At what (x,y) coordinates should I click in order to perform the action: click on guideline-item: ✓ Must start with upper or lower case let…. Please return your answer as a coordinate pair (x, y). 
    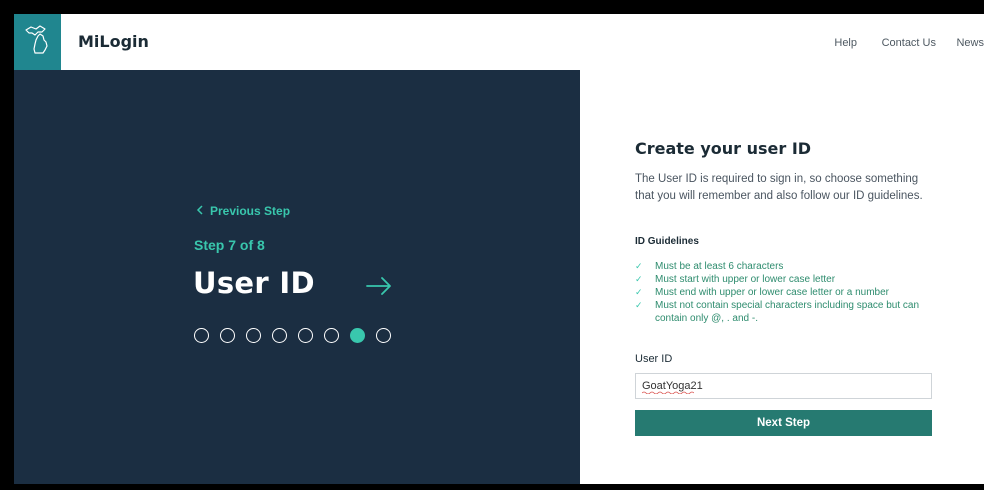
    Looking at the image, I should click on (785, 279).